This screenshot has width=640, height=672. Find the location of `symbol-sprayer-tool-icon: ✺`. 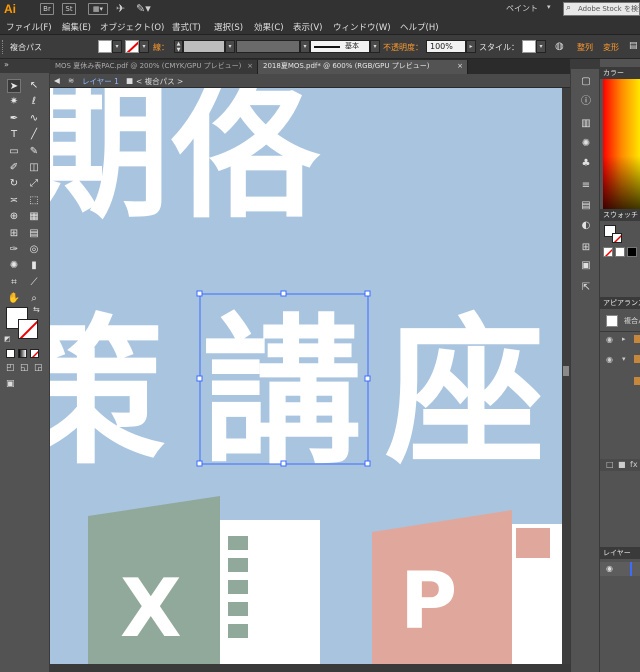

symbol-sprayer-tool-icon: ✺ is located at coordinates (14, 266).